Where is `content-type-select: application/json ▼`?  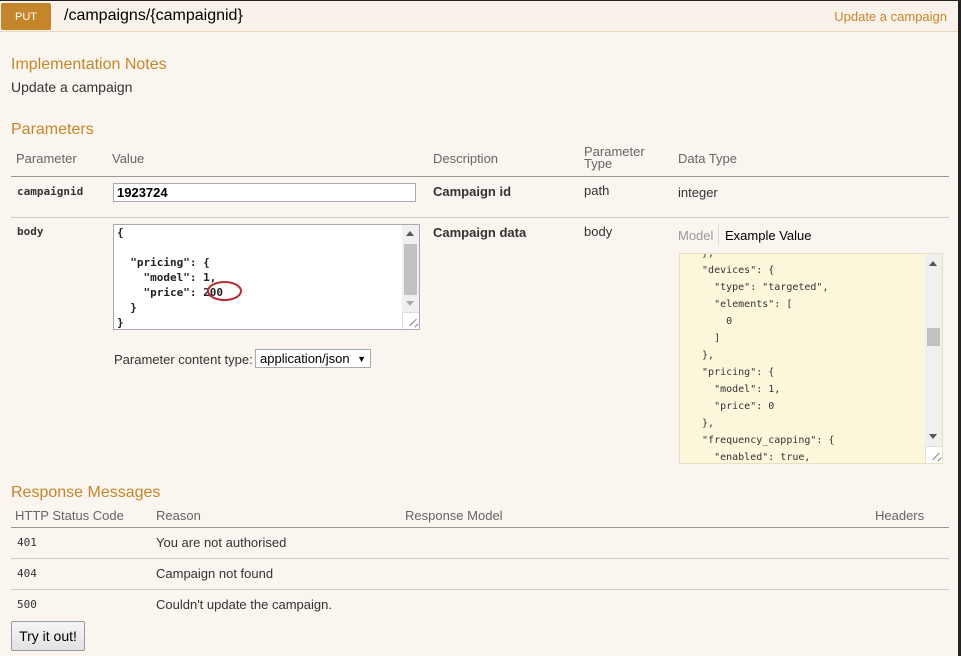
content-type-select: application/json ▼ is located at coordinates (313, 358).